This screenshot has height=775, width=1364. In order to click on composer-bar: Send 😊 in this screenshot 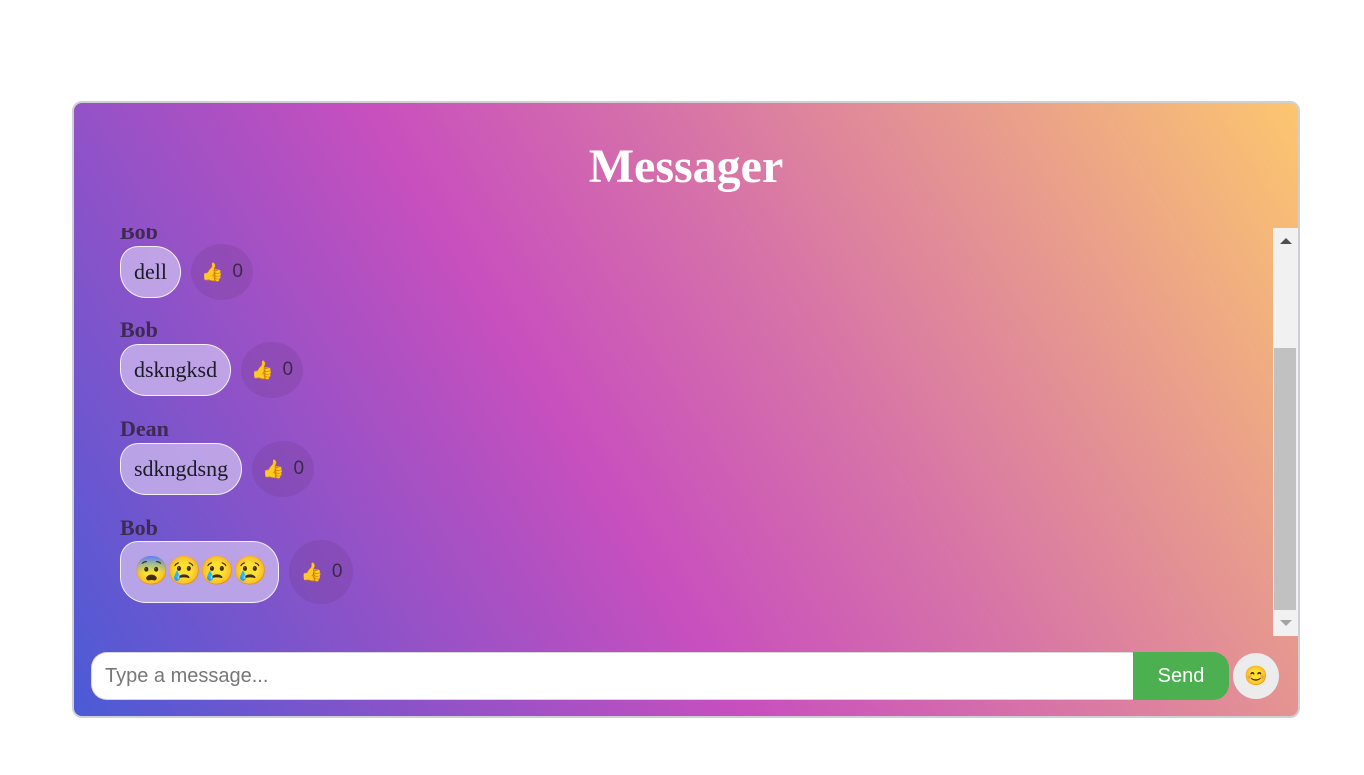, I will do `click(685, 676)`.